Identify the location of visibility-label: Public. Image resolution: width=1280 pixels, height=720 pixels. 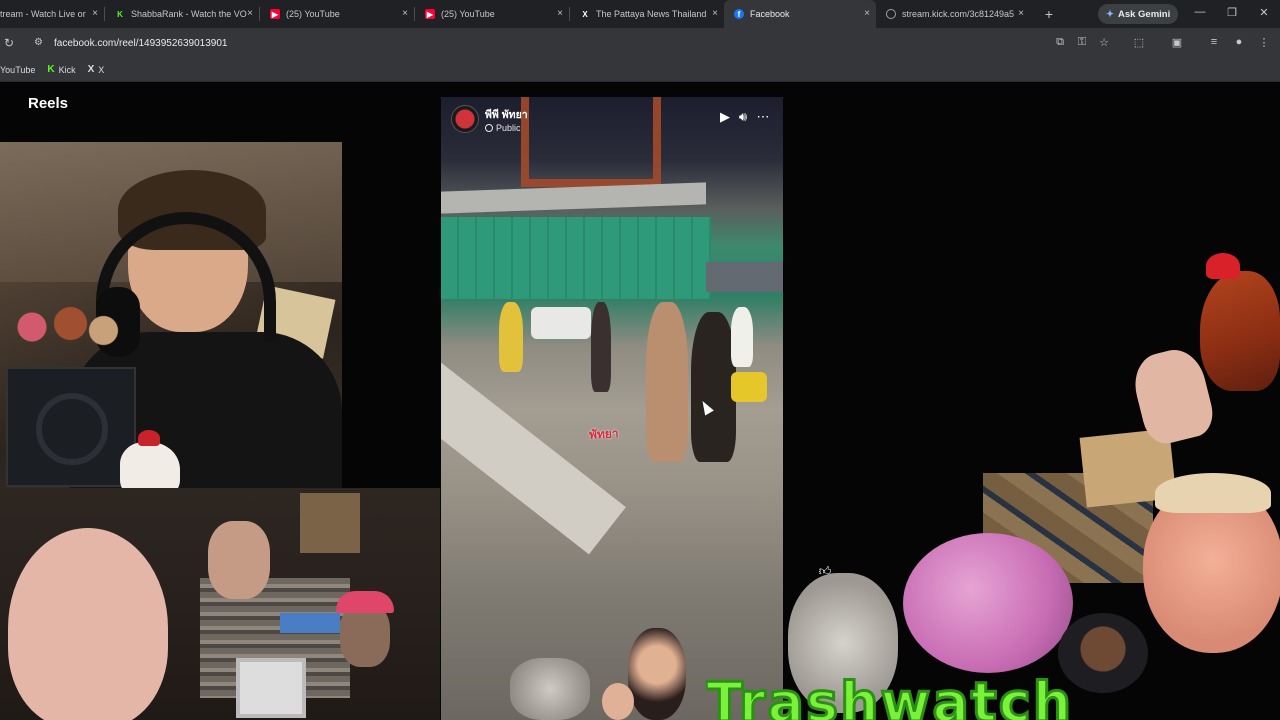
(506, 128).